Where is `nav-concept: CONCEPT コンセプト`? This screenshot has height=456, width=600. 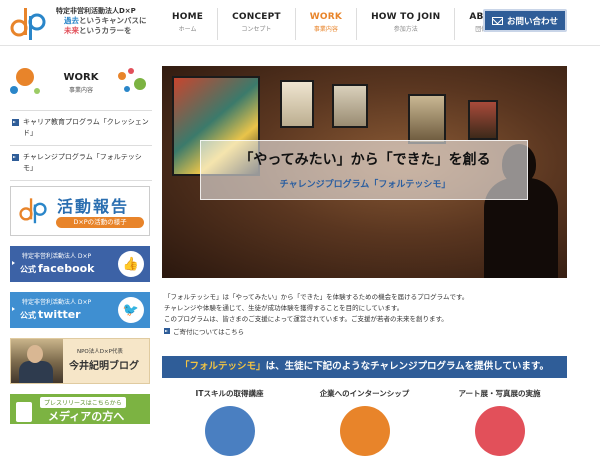 nav-concept: CONCEPT コンセプト is located at coordinates (256, 24).